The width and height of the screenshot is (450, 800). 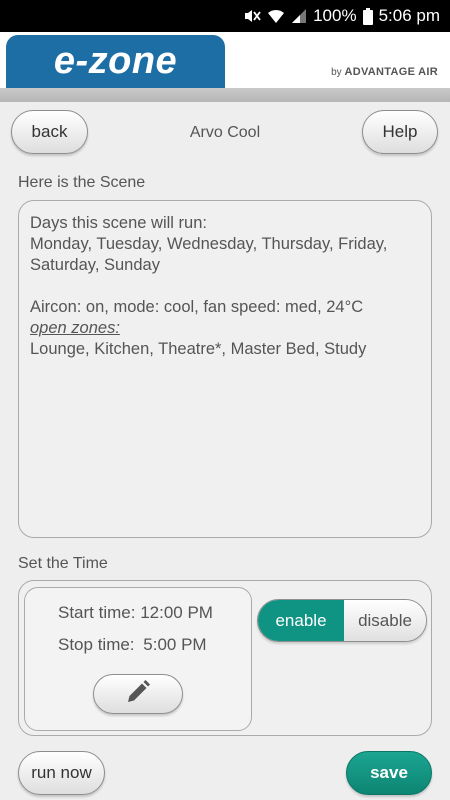 I want to click on stop-time-value: 5:00 PM, so click(x=175, y=644).